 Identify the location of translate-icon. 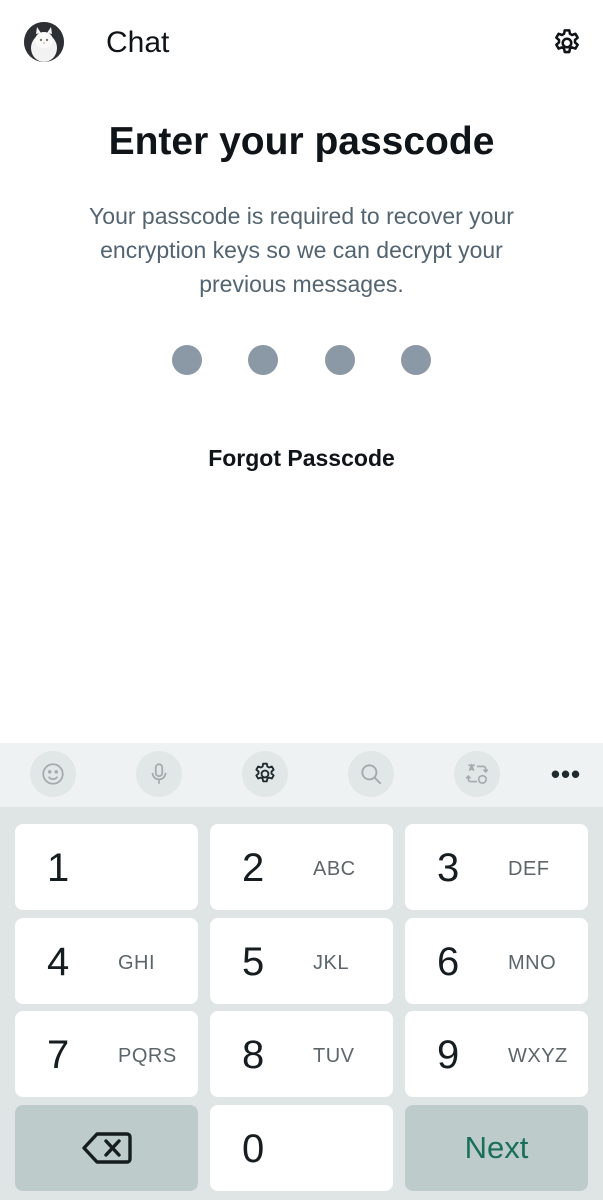
(477, 774).